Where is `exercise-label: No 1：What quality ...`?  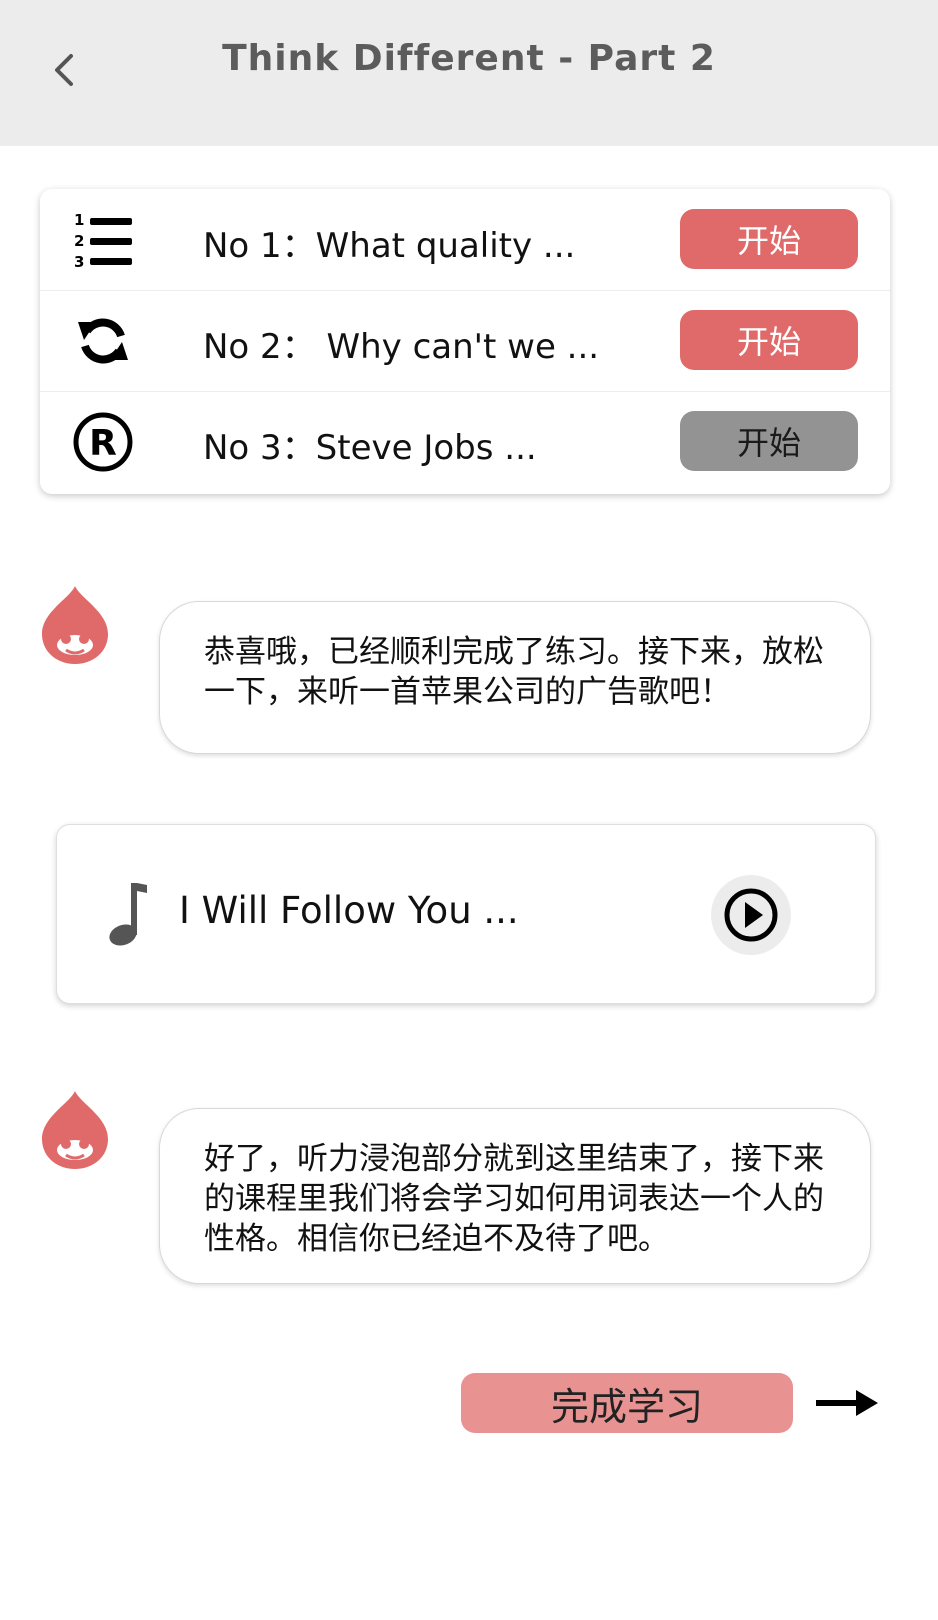
exercise-label: No 1：What quality ... is located at coordinates (389, 246).